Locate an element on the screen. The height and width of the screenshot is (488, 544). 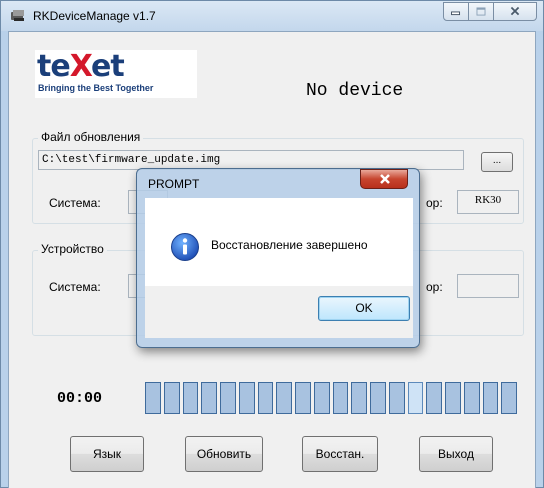
processor-value: RK30 is located at coordinates (488, 200).